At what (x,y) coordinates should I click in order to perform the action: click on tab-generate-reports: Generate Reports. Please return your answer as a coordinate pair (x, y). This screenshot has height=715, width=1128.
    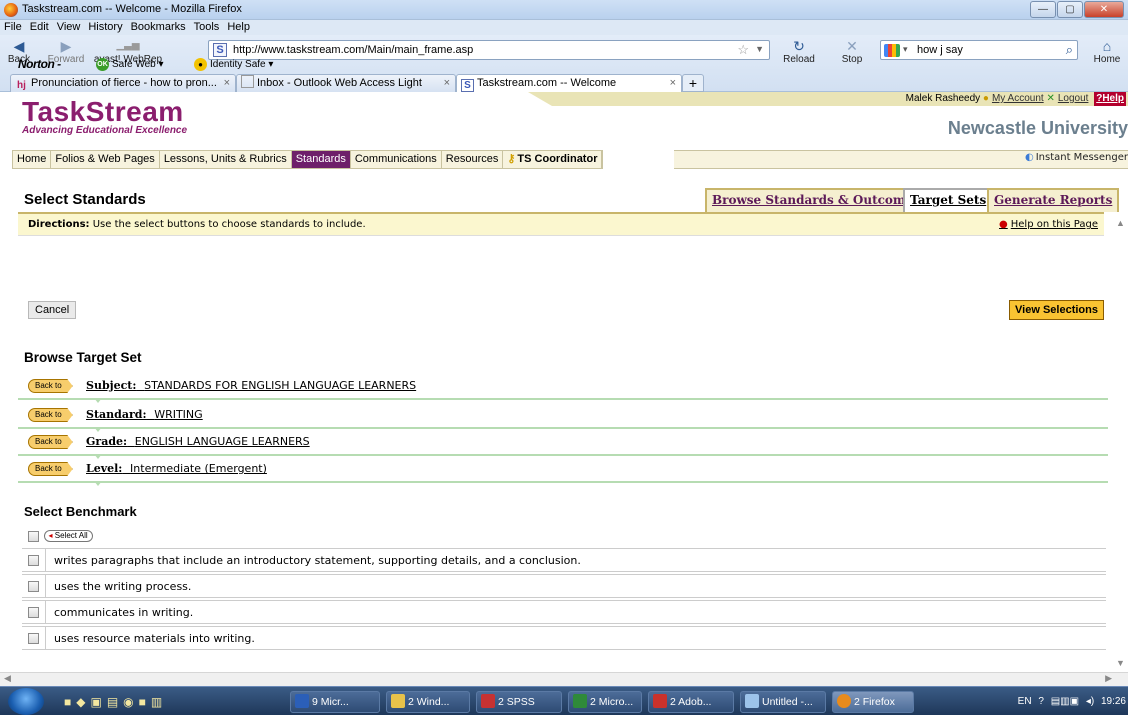
    Looking at the image, I should click on (1053, 200).